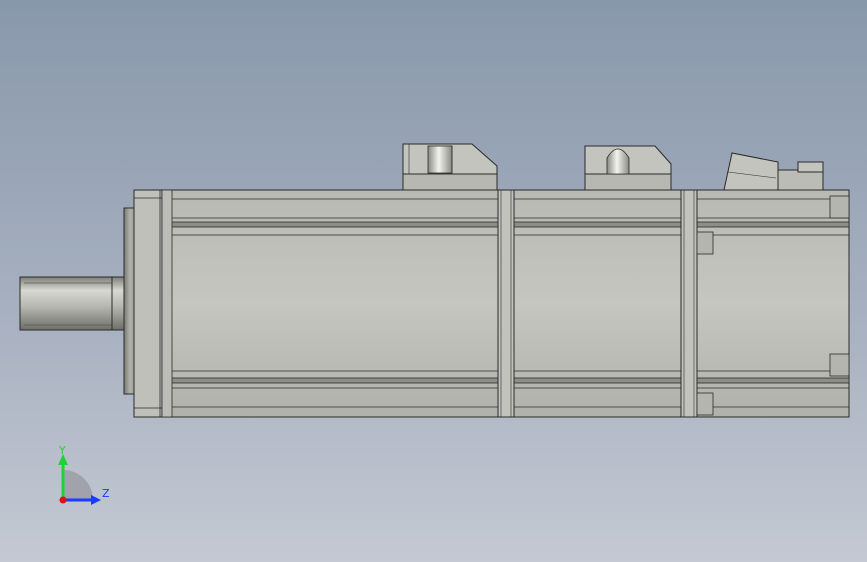  Describe the element at coordinates (773, 171) in the screenshot. I see `brake-connector` at that location.